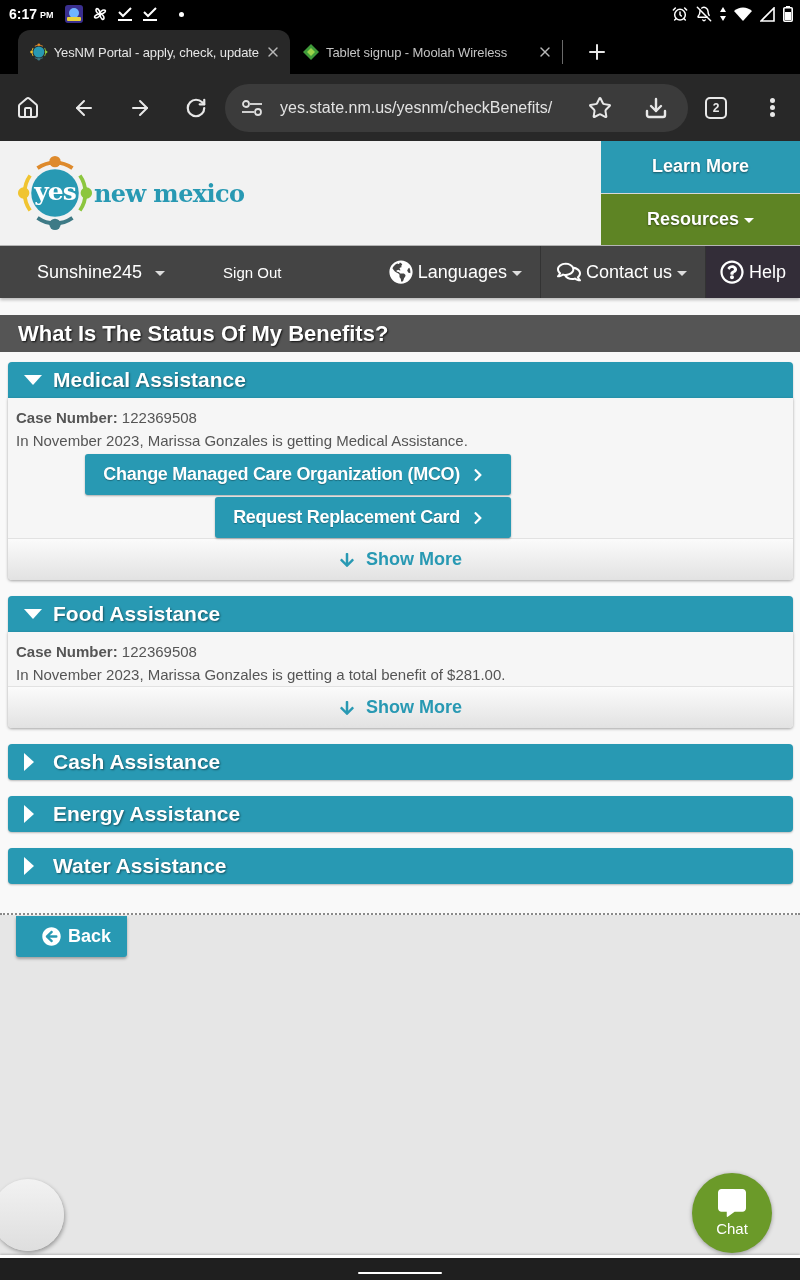  What do you see at coordinates (400, 814) in the screenshot?
I see `accordion-header: Energy Assistance` at bounding box center [400, 814].